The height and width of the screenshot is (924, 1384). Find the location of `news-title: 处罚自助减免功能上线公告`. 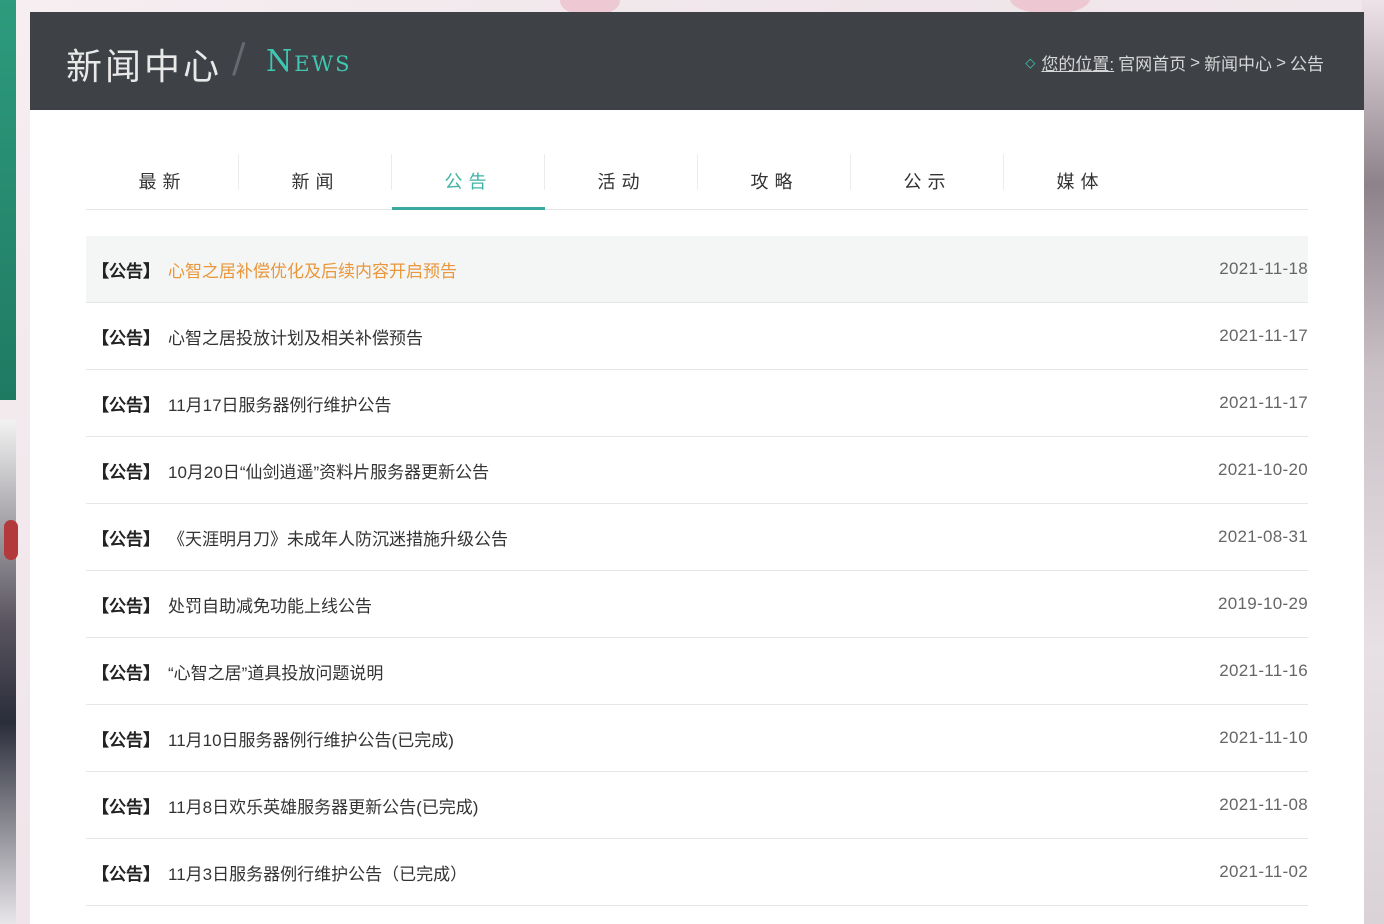

news-title: 处罚自助减免功能上线公告 is located at coordinates (270, 604).